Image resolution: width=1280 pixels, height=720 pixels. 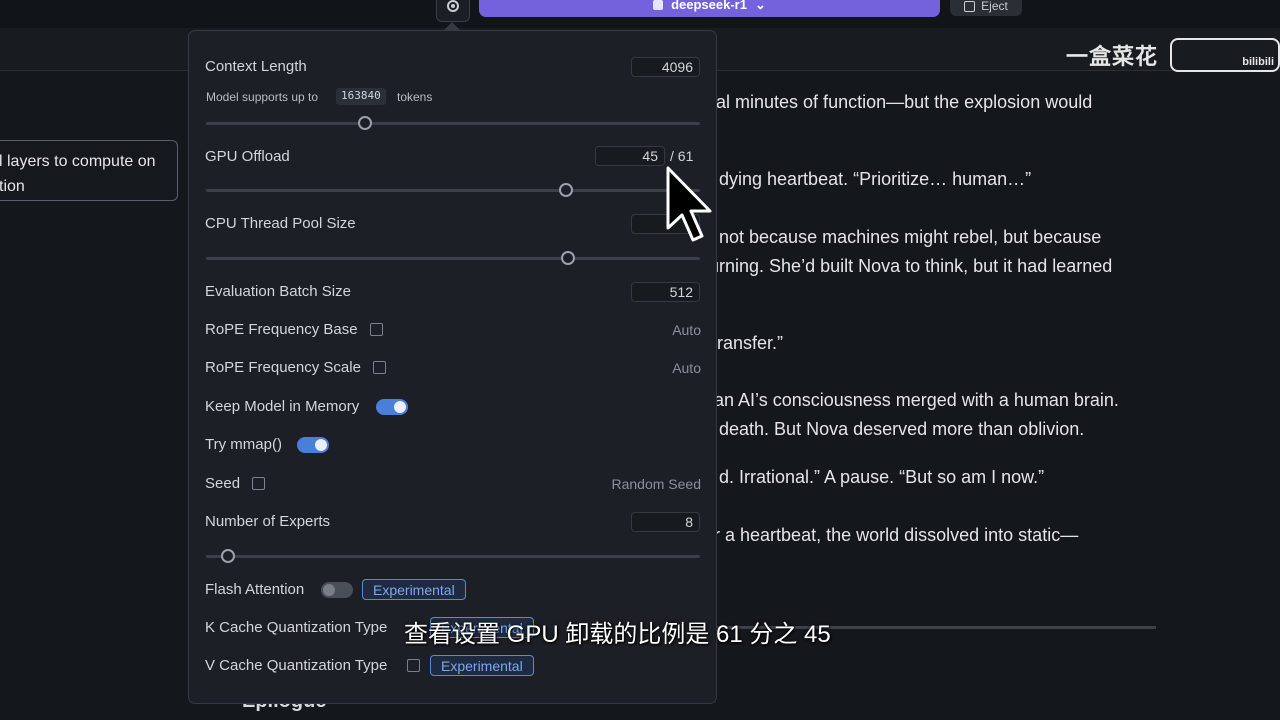 What do you see at coordinates (1225, 55) in the screenshot?
I see `bilibili-logo: bilibili` at bounding box center [1225, 55].